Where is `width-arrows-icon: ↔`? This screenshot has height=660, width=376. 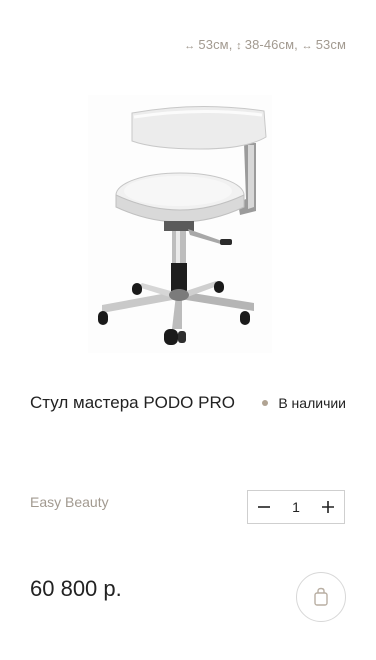
width-arrows-icon: ↔ is located at coordinates (190, 46).